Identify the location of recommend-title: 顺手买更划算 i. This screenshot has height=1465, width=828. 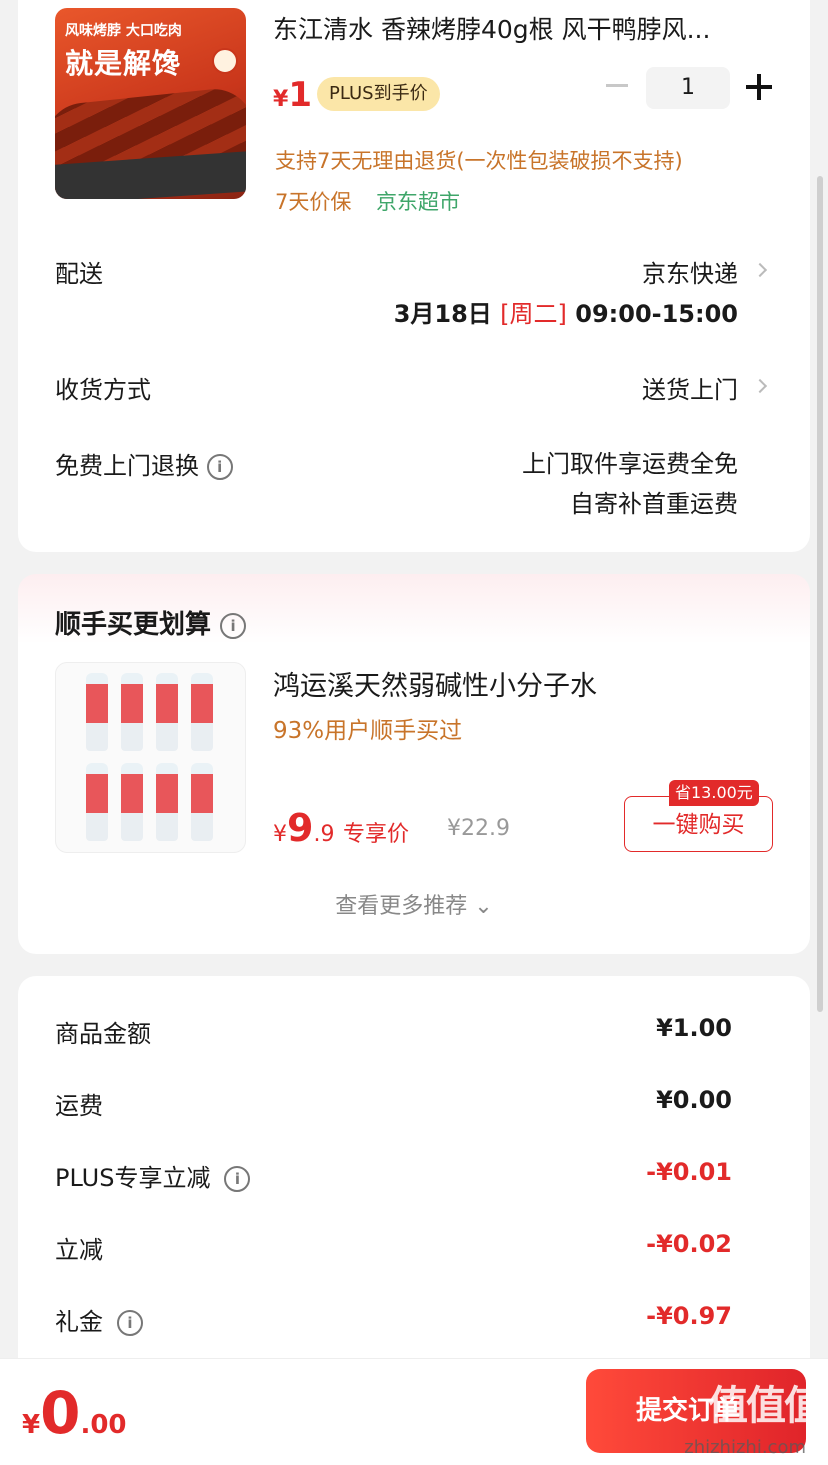
(151, 622).